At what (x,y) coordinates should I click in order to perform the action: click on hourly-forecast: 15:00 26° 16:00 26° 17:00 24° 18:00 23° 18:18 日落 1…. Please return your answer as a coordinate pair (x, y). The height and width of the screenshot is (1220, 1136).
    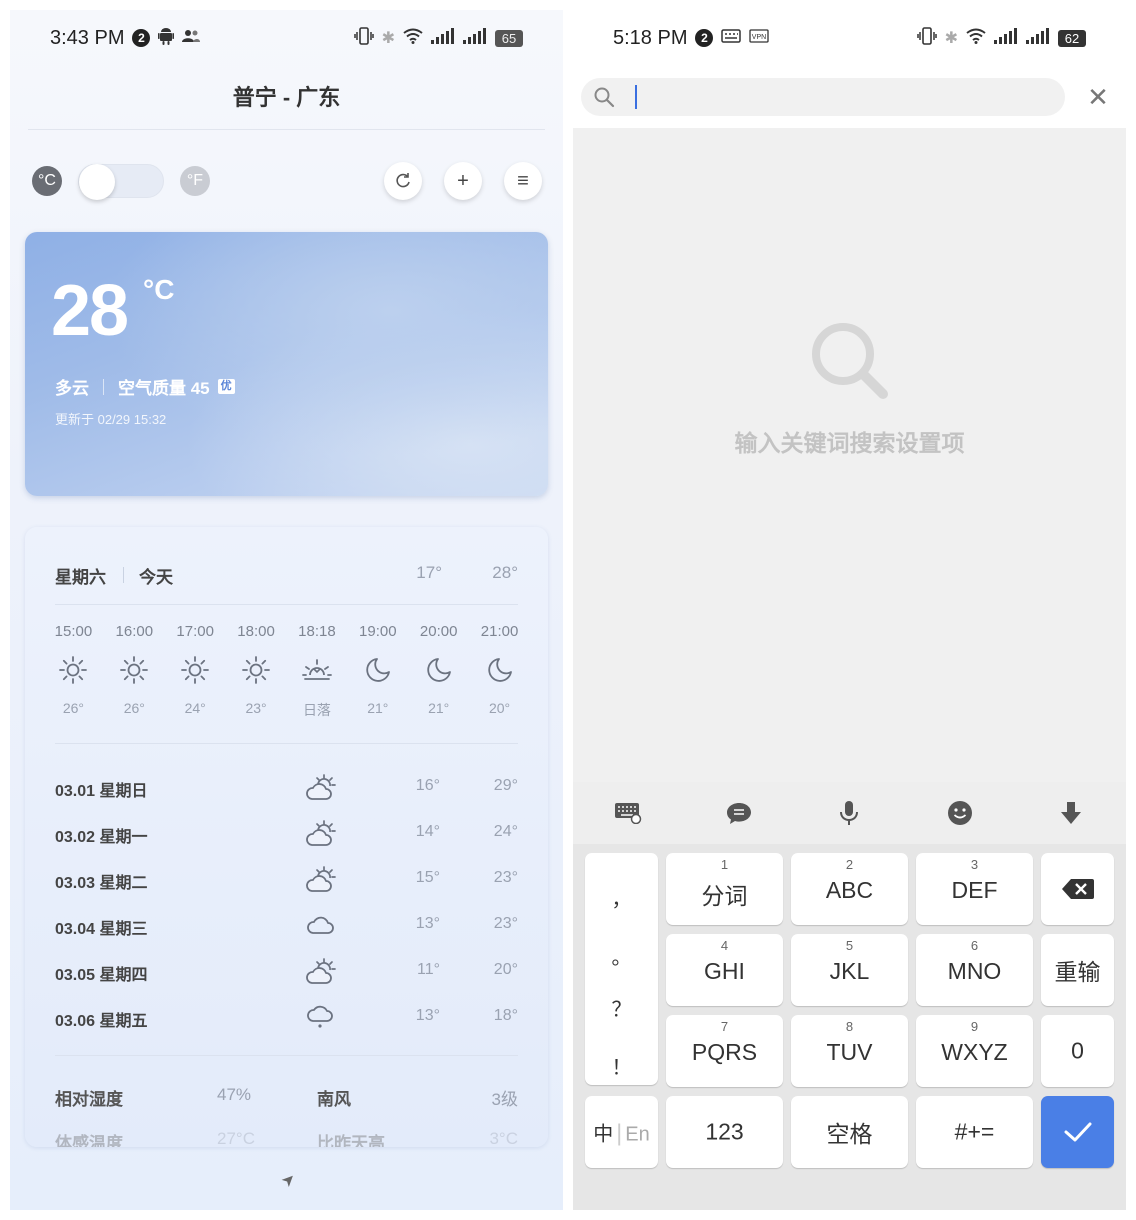
    Looking at the image, I should click on (286, 678).